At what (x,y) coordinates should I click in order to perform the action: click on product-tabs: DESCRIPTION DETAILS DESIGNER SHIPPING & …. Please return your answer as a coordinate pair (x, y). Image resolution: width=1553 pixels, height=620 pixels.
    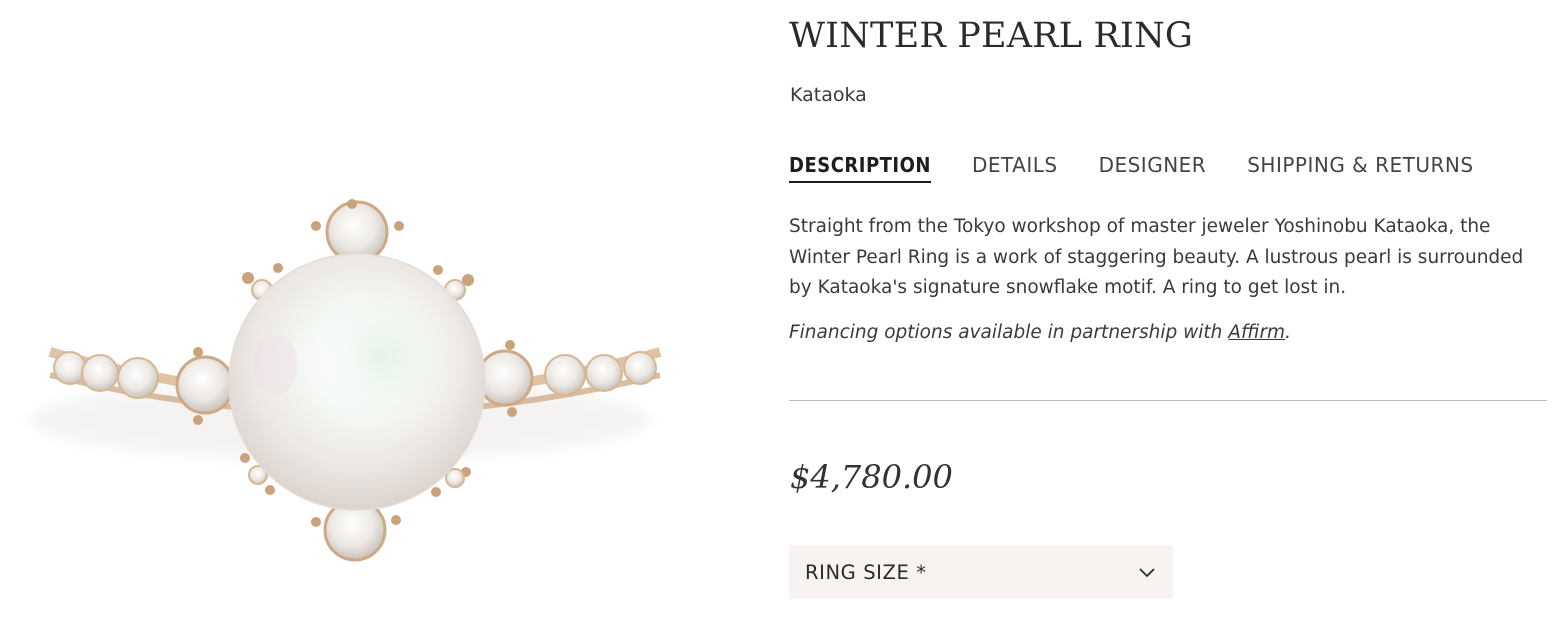
    Looking at the image, I should click on (1152, 169).